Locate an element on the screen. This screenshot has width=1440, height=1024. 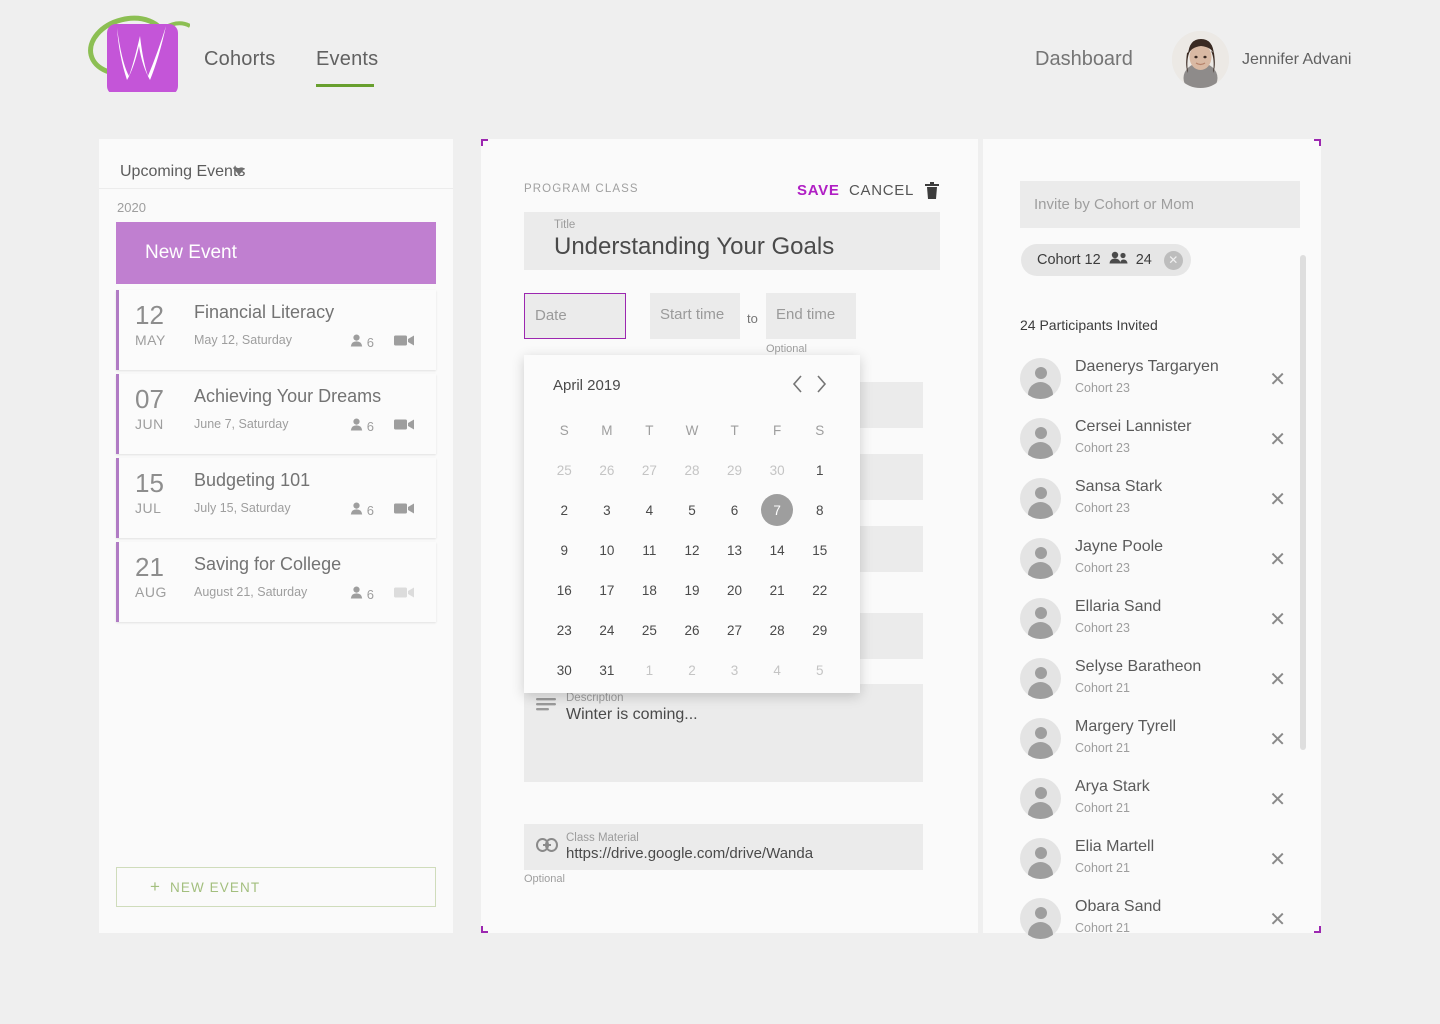
title-field: Title Understanding Your Goals is located at coordinates (732, 241).